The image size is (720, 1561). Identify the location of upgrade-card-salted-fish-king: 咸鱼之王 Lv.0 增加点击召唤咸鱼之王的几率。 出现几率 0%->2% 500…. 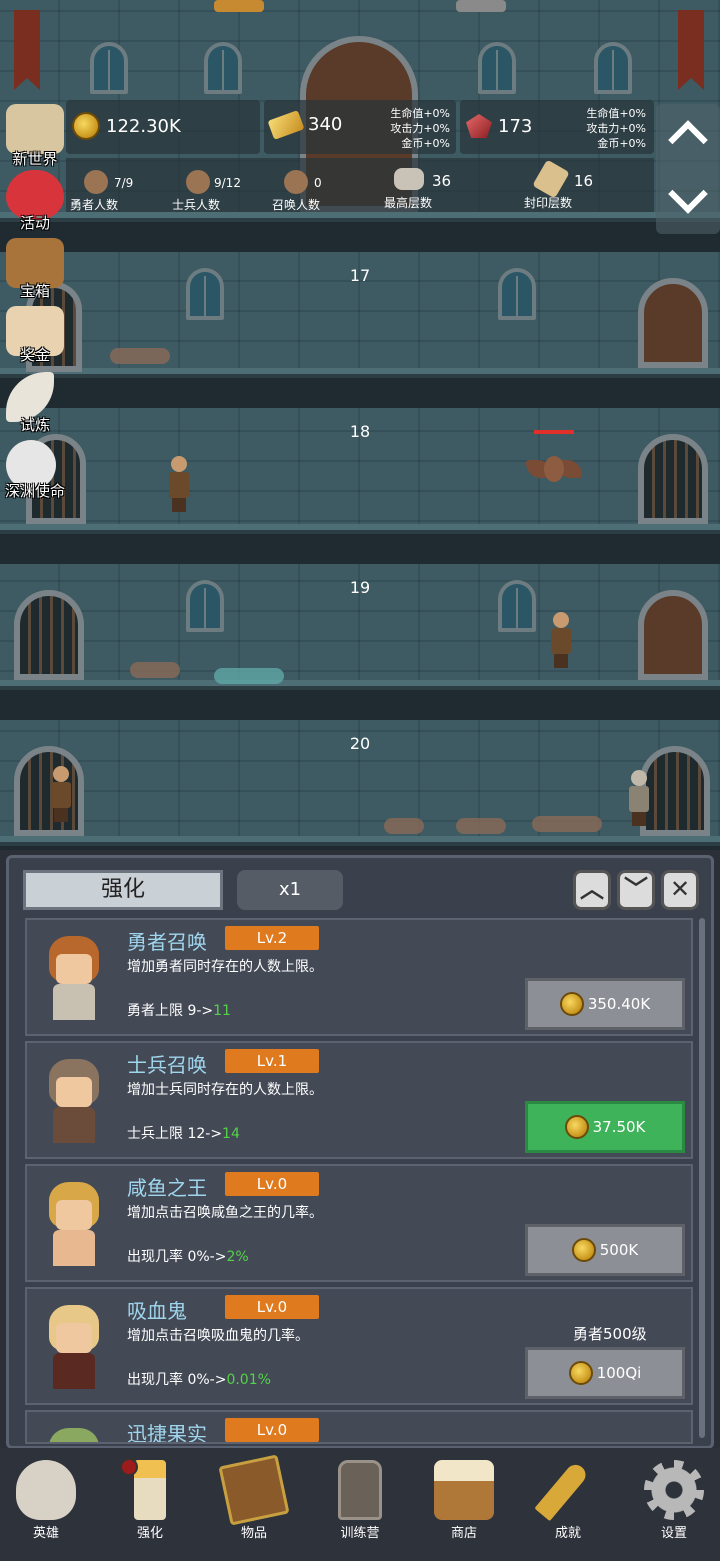
(359, 1223).